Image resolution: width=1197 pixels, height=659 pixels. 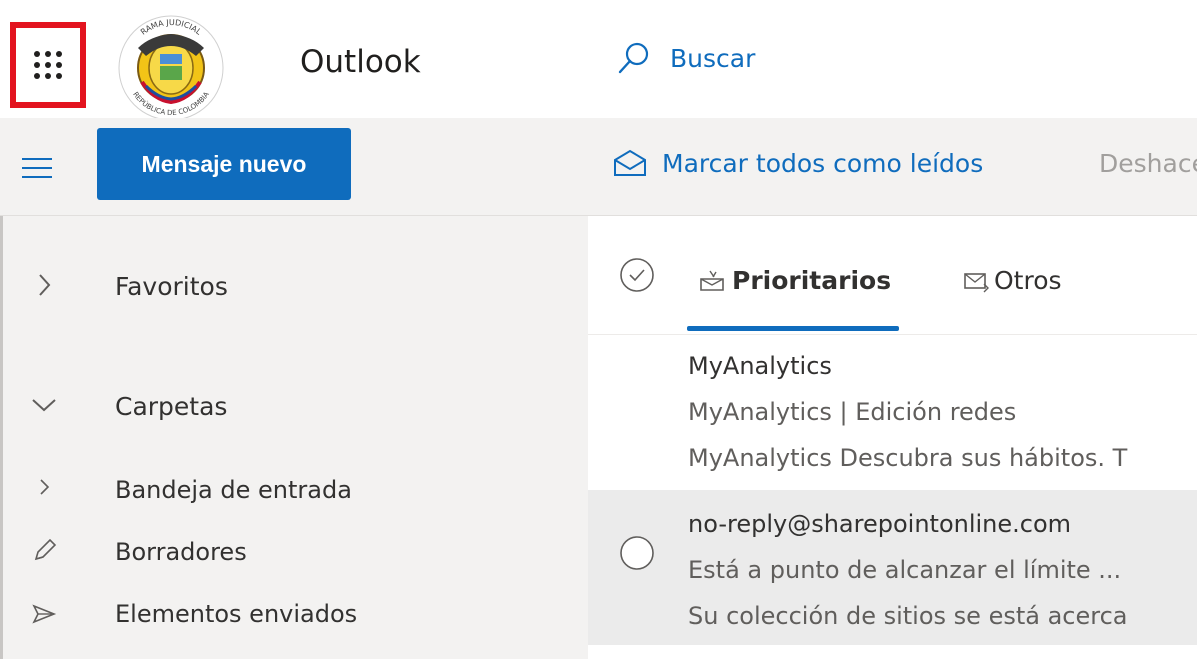 I want to click on message-sender: no-reply@sharepointonline.com, so click(x=880, y=524).